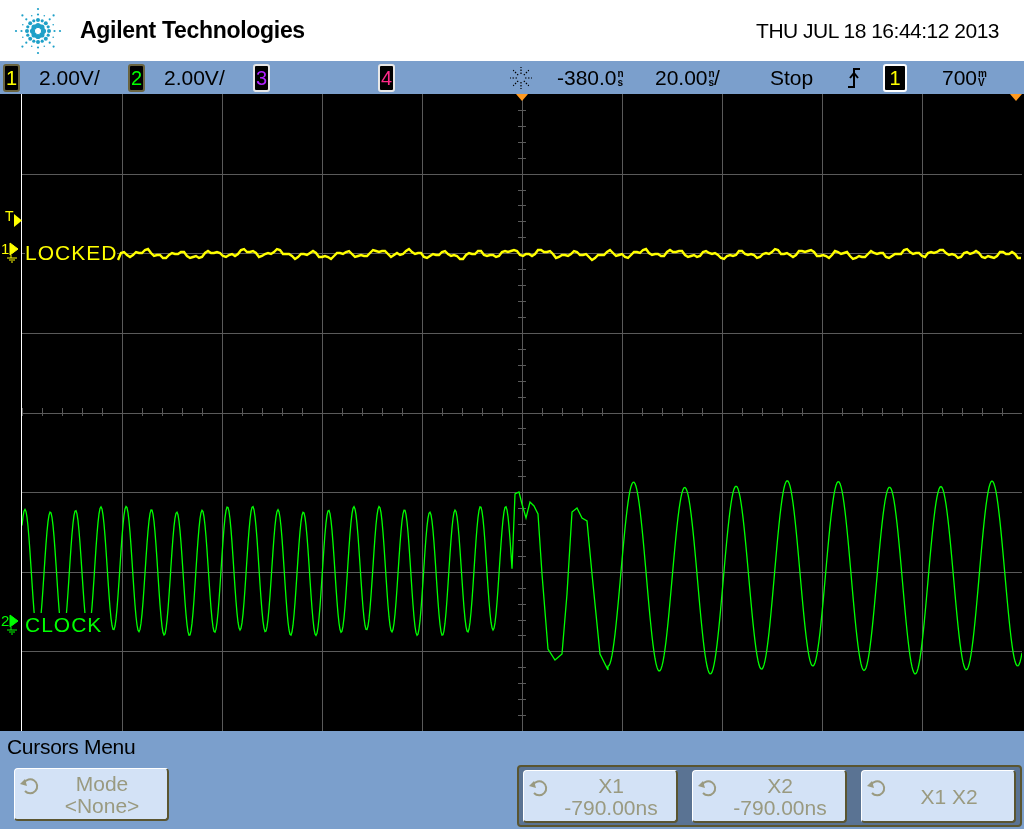 This screenshot has width=1024, height=829. What do you see at coordinates (522, 97) in the screenshot?
I see `trigger-position-marker` at bounding box center [522, 97].